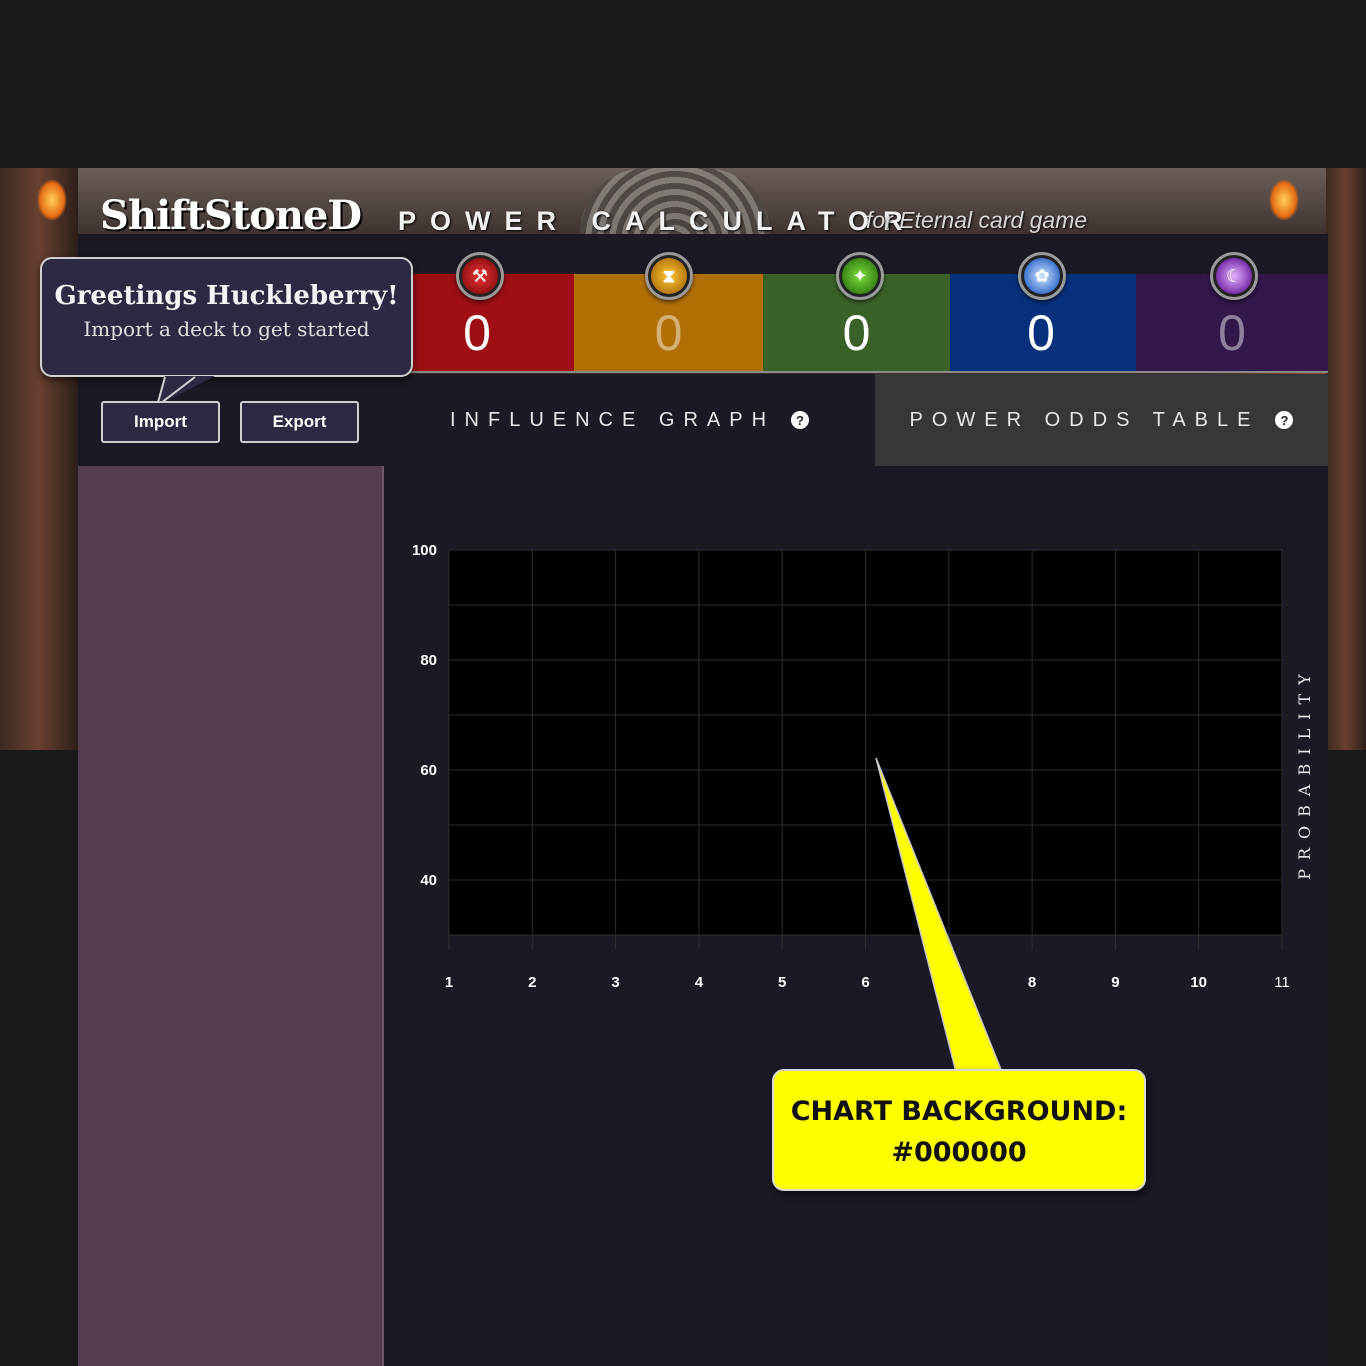  What do you see at coordinates (612, 419) in the screenshot?
I see `tab-influence-graph-label: INFLUENCE GRAPH` at bounding box center [612, 419].